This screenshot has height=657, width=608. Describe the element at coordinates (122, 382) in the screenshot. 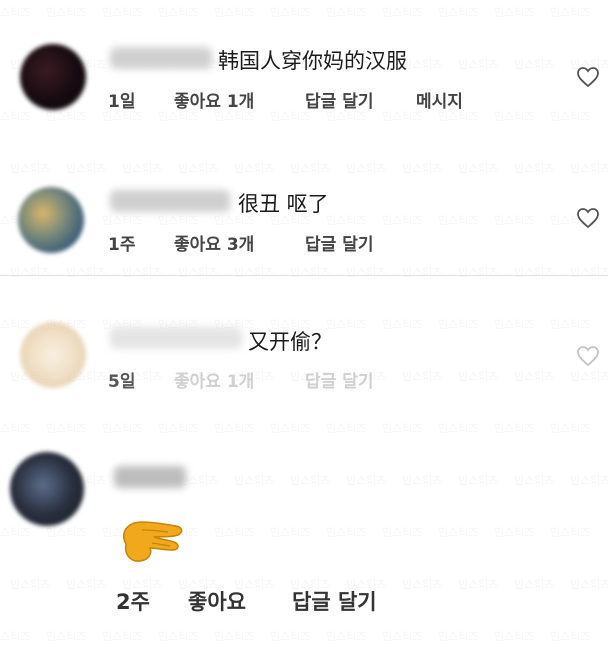

I see `comment-time: 5일` at that location.